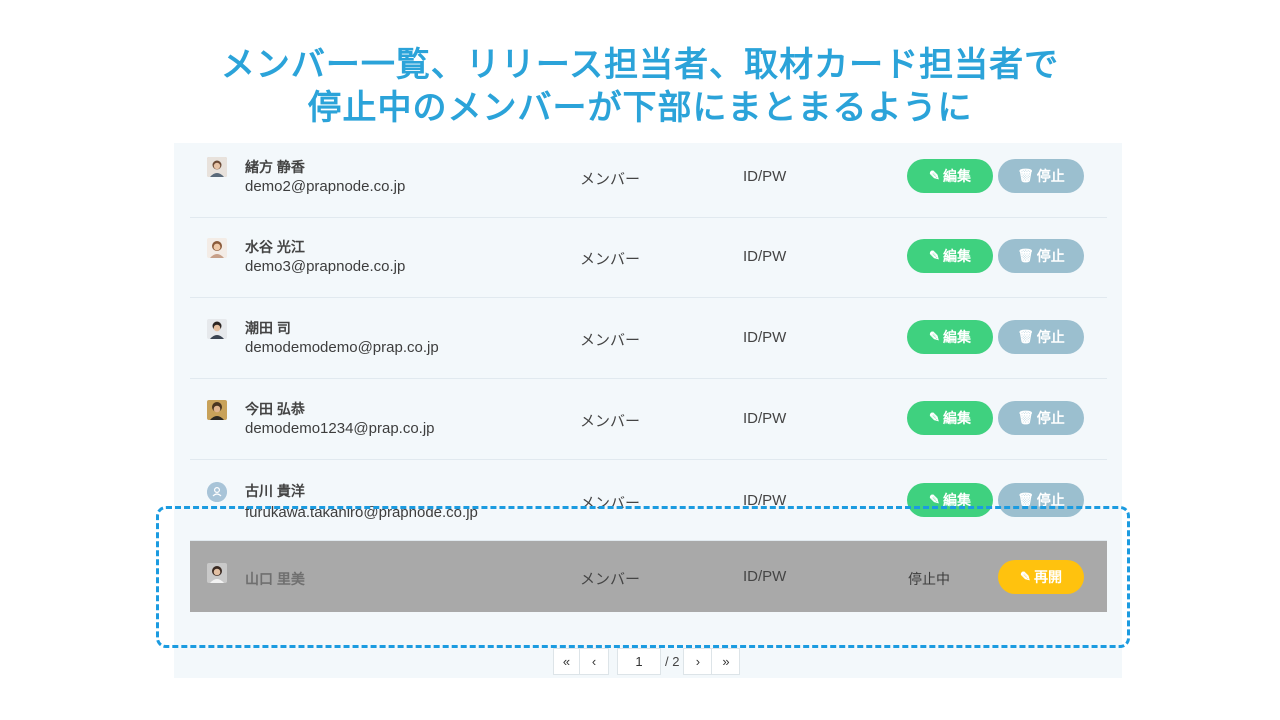  I want to click on member-email: demo2@prapnode.co.jp, so click(325, 186).